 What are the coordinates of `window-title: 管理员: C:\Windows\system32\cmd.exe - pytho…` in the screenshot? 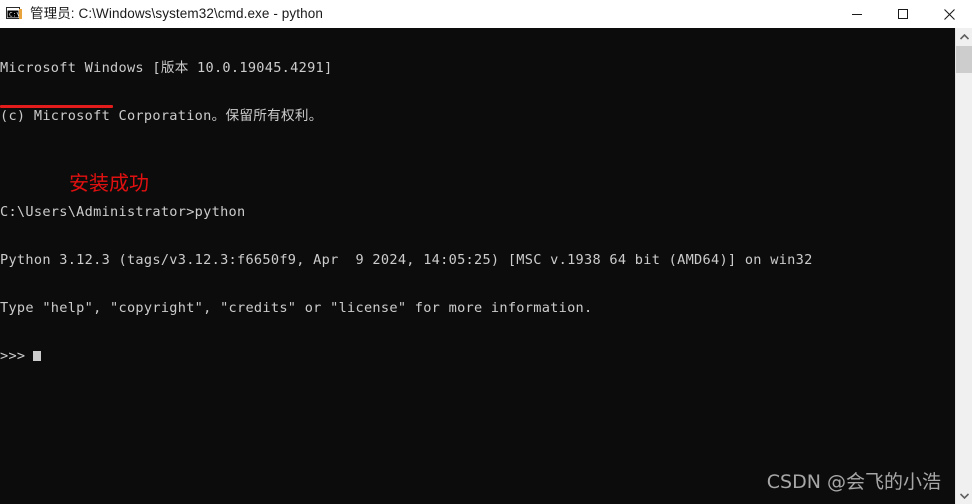 It's located at (176, 13).